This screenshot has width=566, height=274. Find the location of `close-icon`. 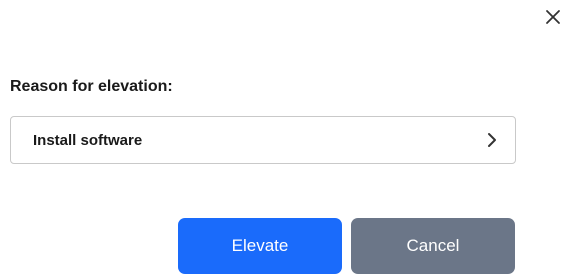

close-icon is located at coordinates (553, 17).